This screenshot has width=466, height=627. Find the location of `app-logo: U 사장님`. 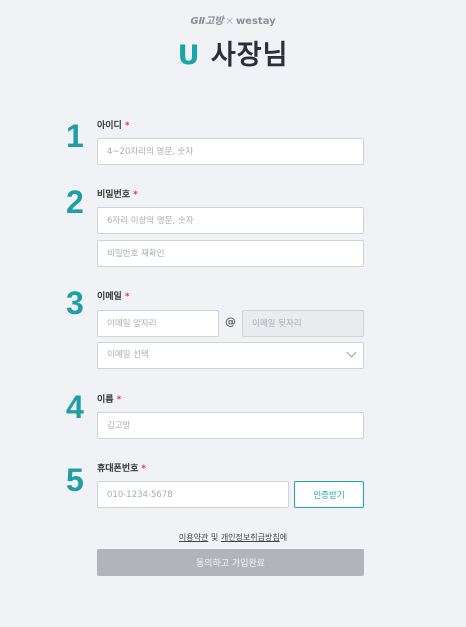

app-logo: U 사장님 is located at coordinates (233, 52).